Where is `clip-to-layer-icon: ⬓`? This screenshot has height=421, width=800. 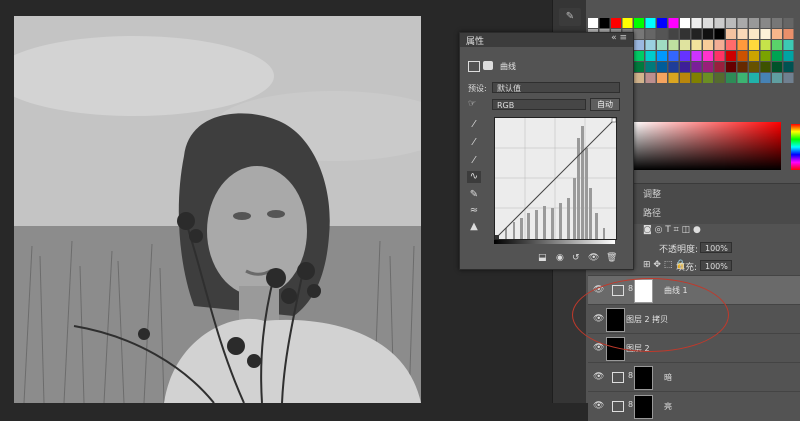
clip-to-layer-icon: ⬓ is located at coordinates (542, 258).